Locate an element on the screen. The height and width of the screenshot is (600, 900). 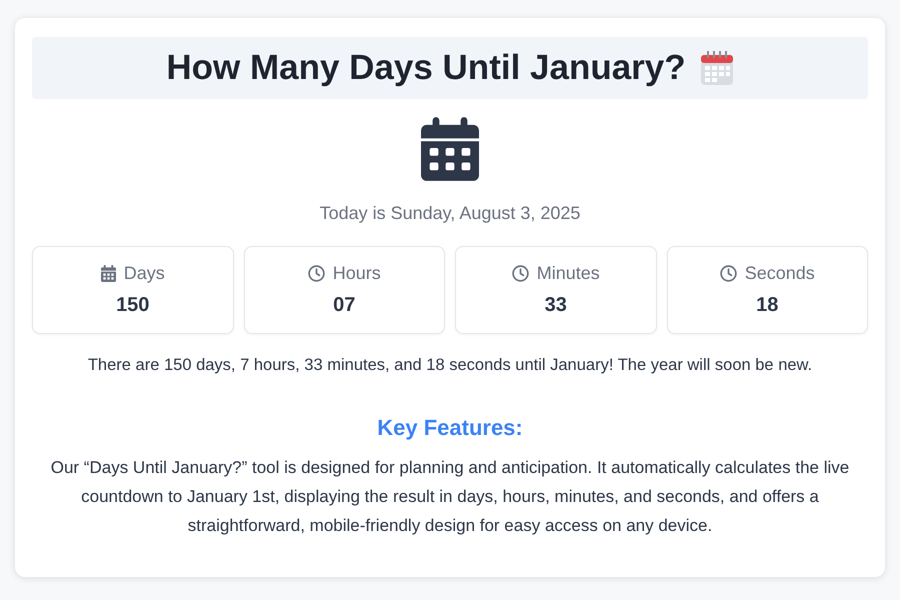
page-title: How Many Days Until January? is located at coordinates (426, 68).